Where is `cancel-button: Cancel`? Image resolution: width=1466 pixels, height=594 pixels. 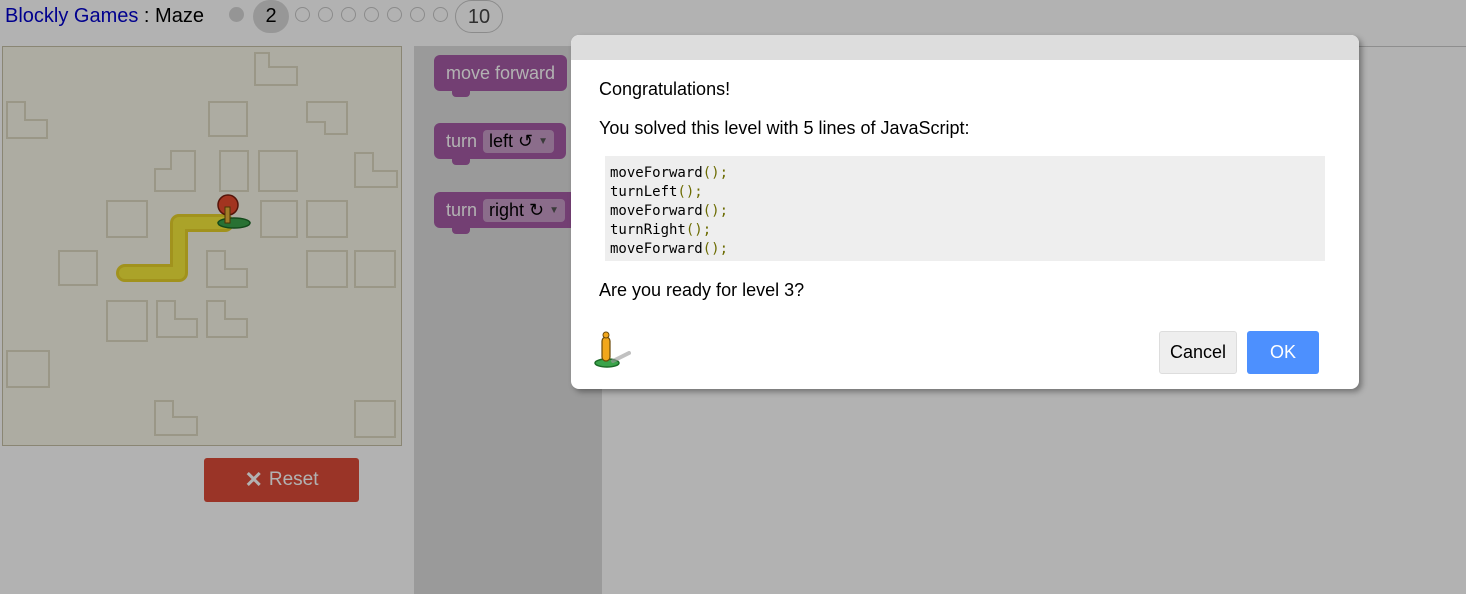 cancel-button: Cancel is located at coordinates (1198, 352).